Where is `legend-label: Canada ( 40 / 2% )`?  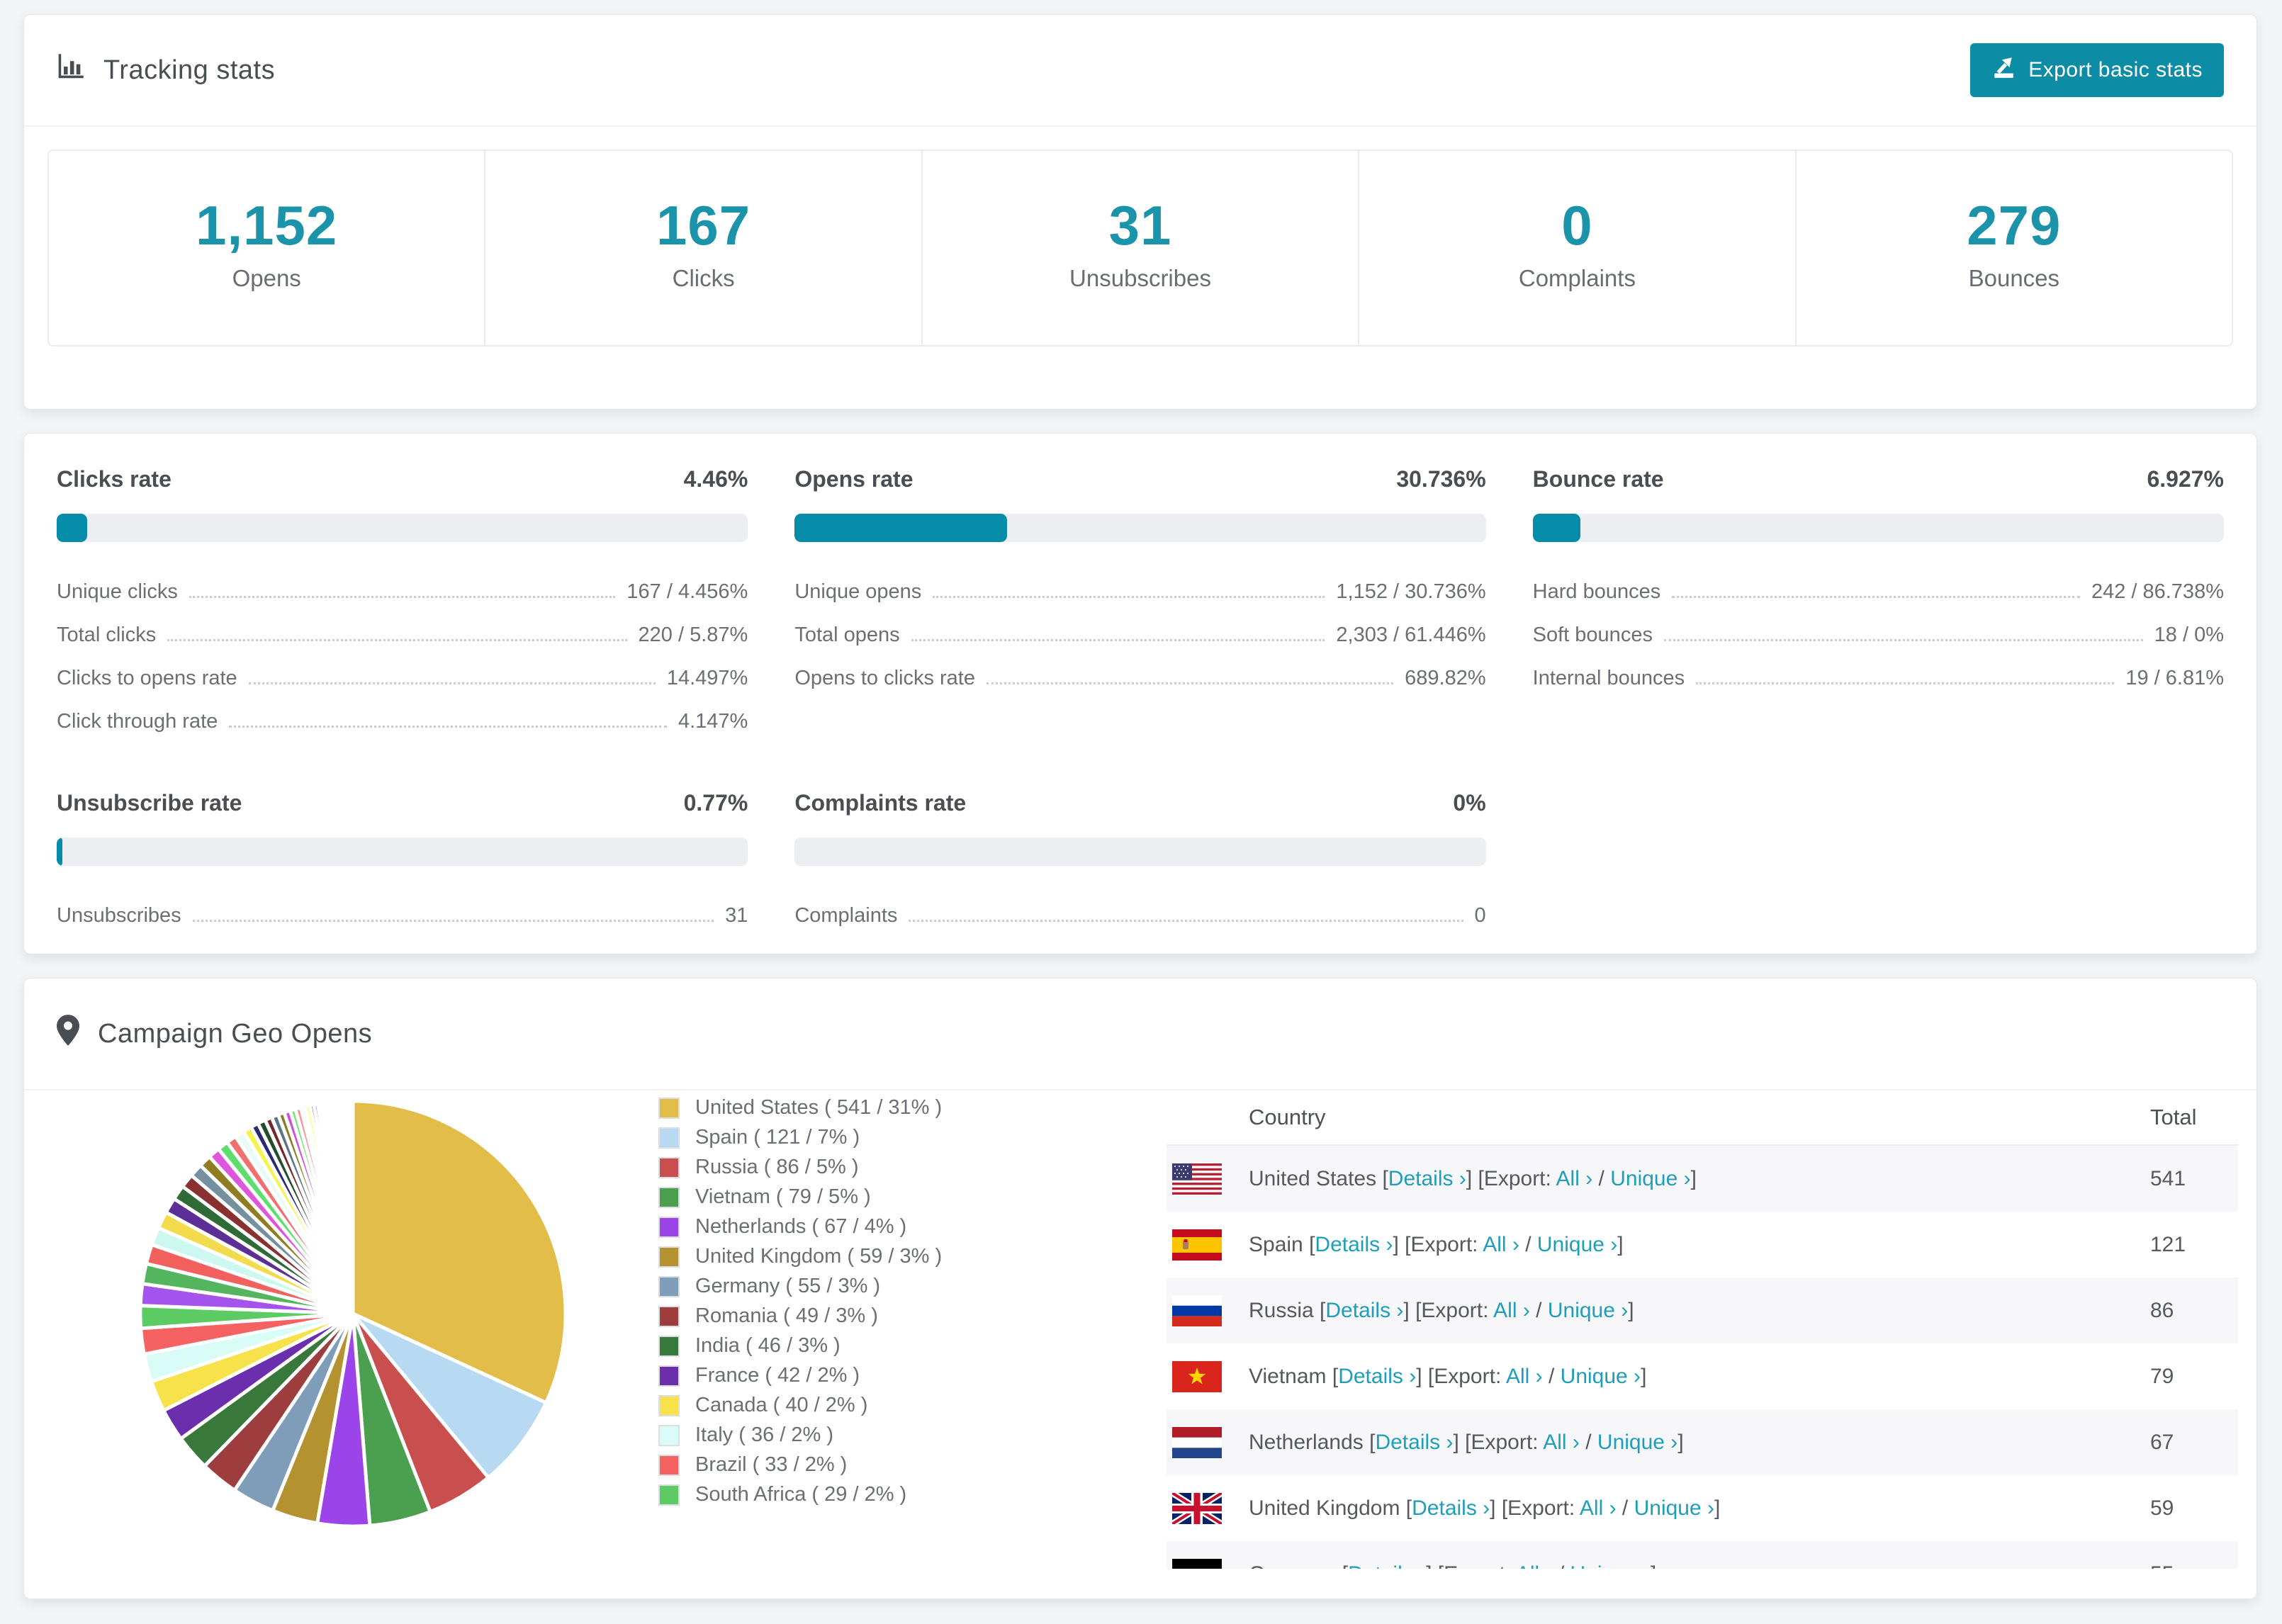 legend-label: Canada ( 40 / 2% ) is located at coordinates (782, 1405).